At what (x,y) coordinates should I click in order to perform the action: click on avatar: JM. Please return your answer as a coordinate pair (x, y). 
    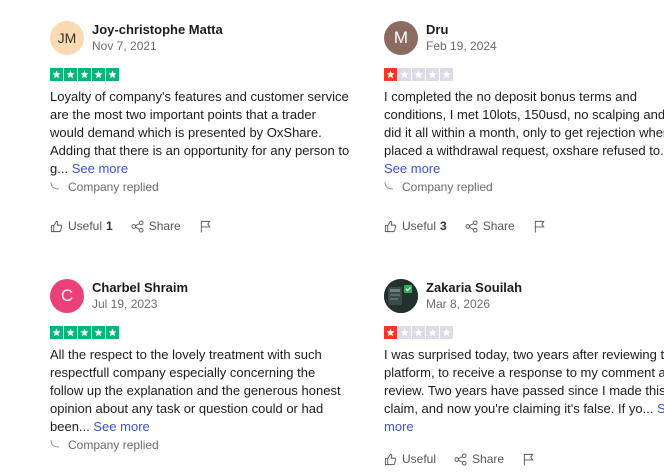
    Looking at the image, I should click on (67, 38).